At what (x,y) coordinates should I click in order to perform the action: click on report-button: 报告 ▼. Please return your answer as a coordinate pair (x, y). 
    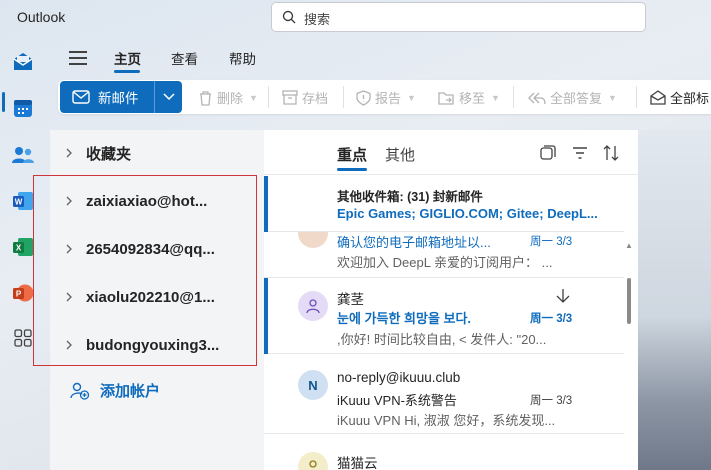
    Looking at the image, I should click on (386, 97).